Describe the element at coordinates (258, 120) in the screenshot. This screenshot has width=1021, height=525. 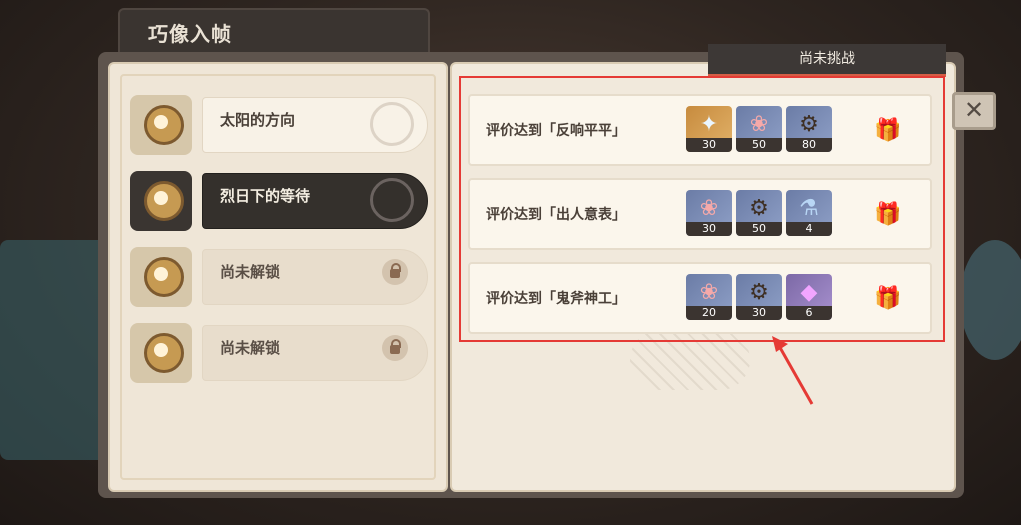
I see `level-label: 太阳的方向` at that location.